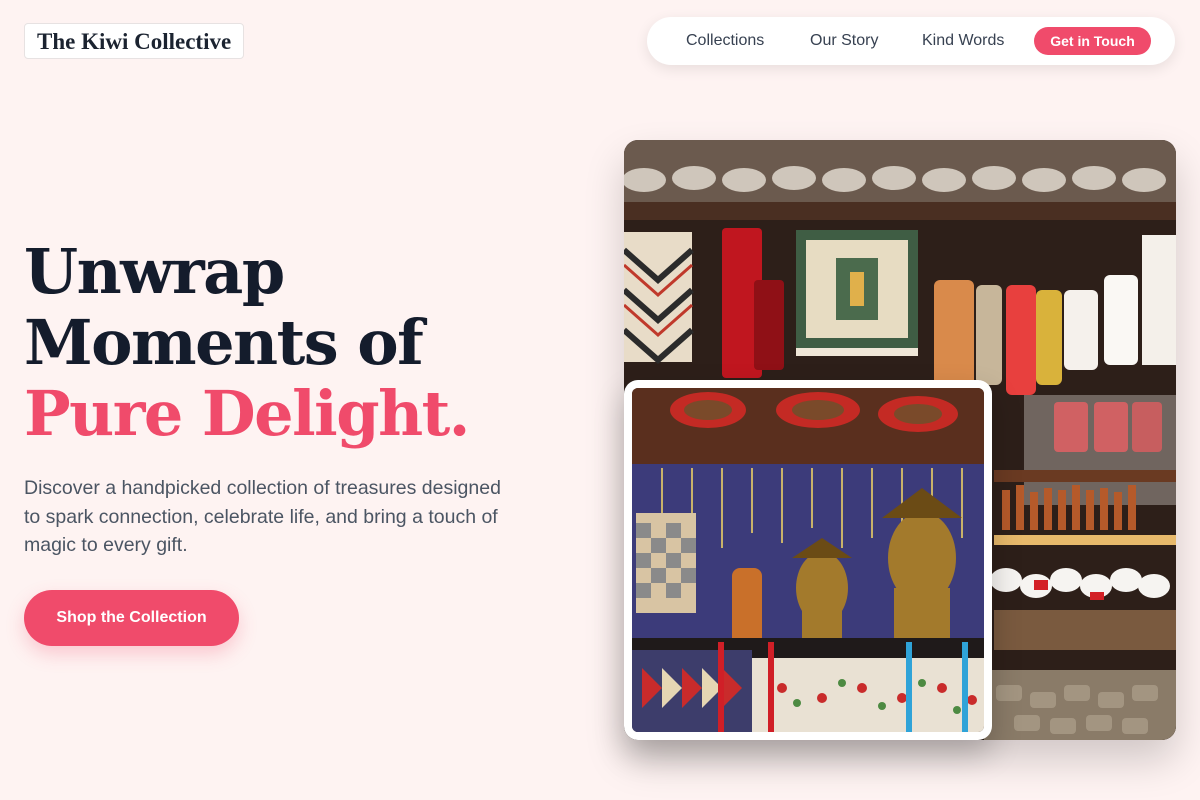  I want to click on shop-collection-button: Shop the Collection, so click(131, 618).